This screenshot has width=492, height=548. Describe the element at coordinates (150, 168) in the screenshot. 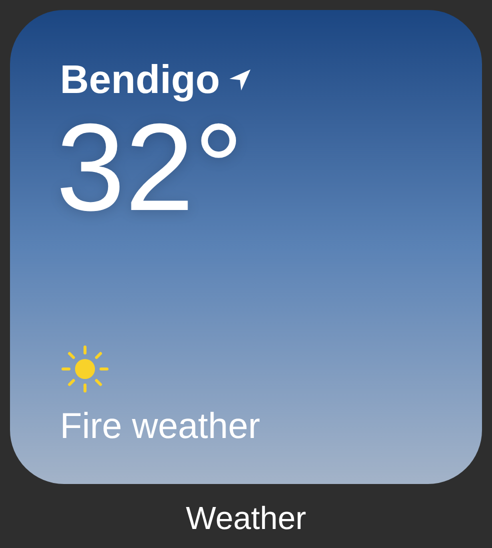

I see `temperature: 32°` at that location.